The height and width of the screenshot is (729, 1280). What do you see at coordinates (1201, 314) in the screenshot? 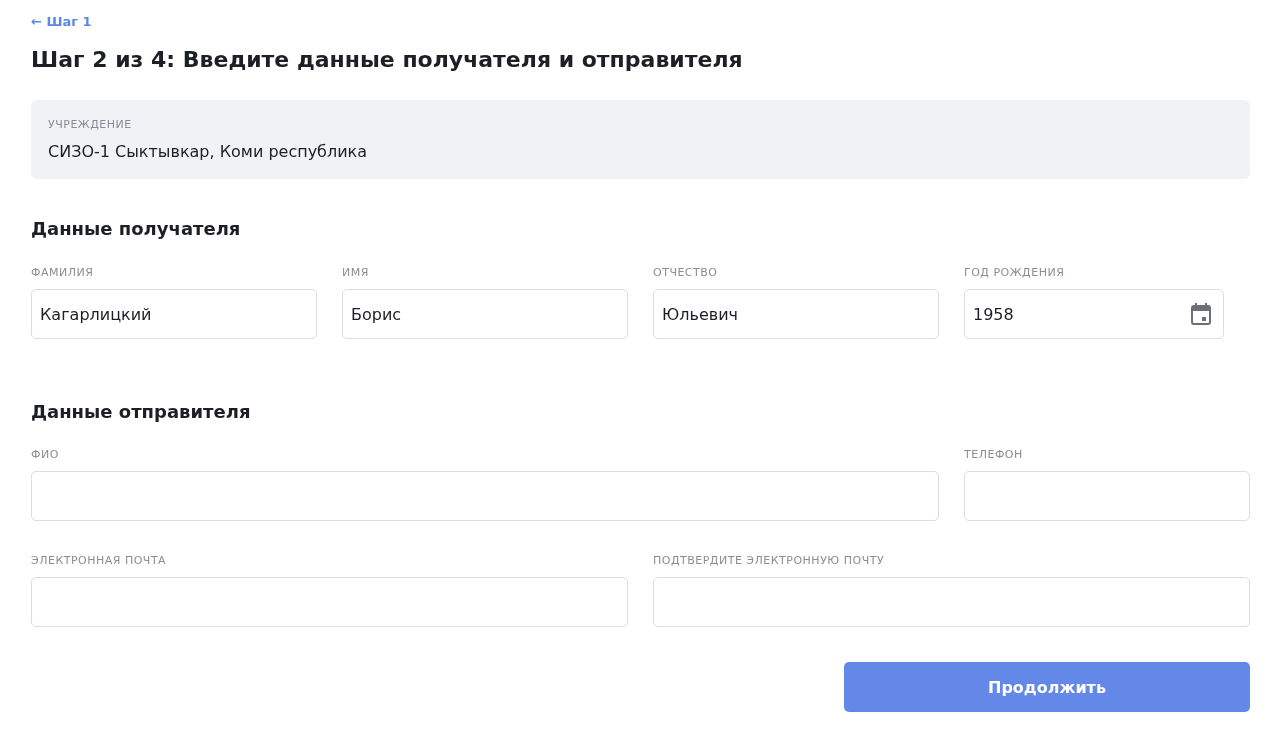
I see `calendar-icon` at bounding box center [1201, 314].